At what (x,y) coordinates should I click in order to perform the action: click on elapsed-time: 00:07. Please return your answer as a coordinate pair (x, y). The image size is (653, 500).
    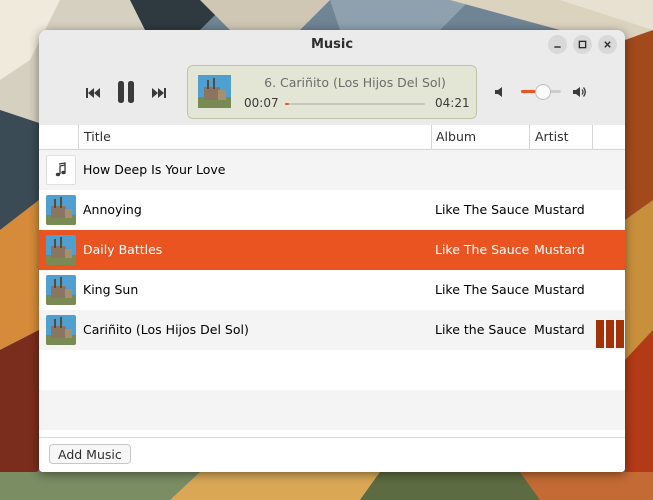
    Looking at the image, I should click on (261, 103).